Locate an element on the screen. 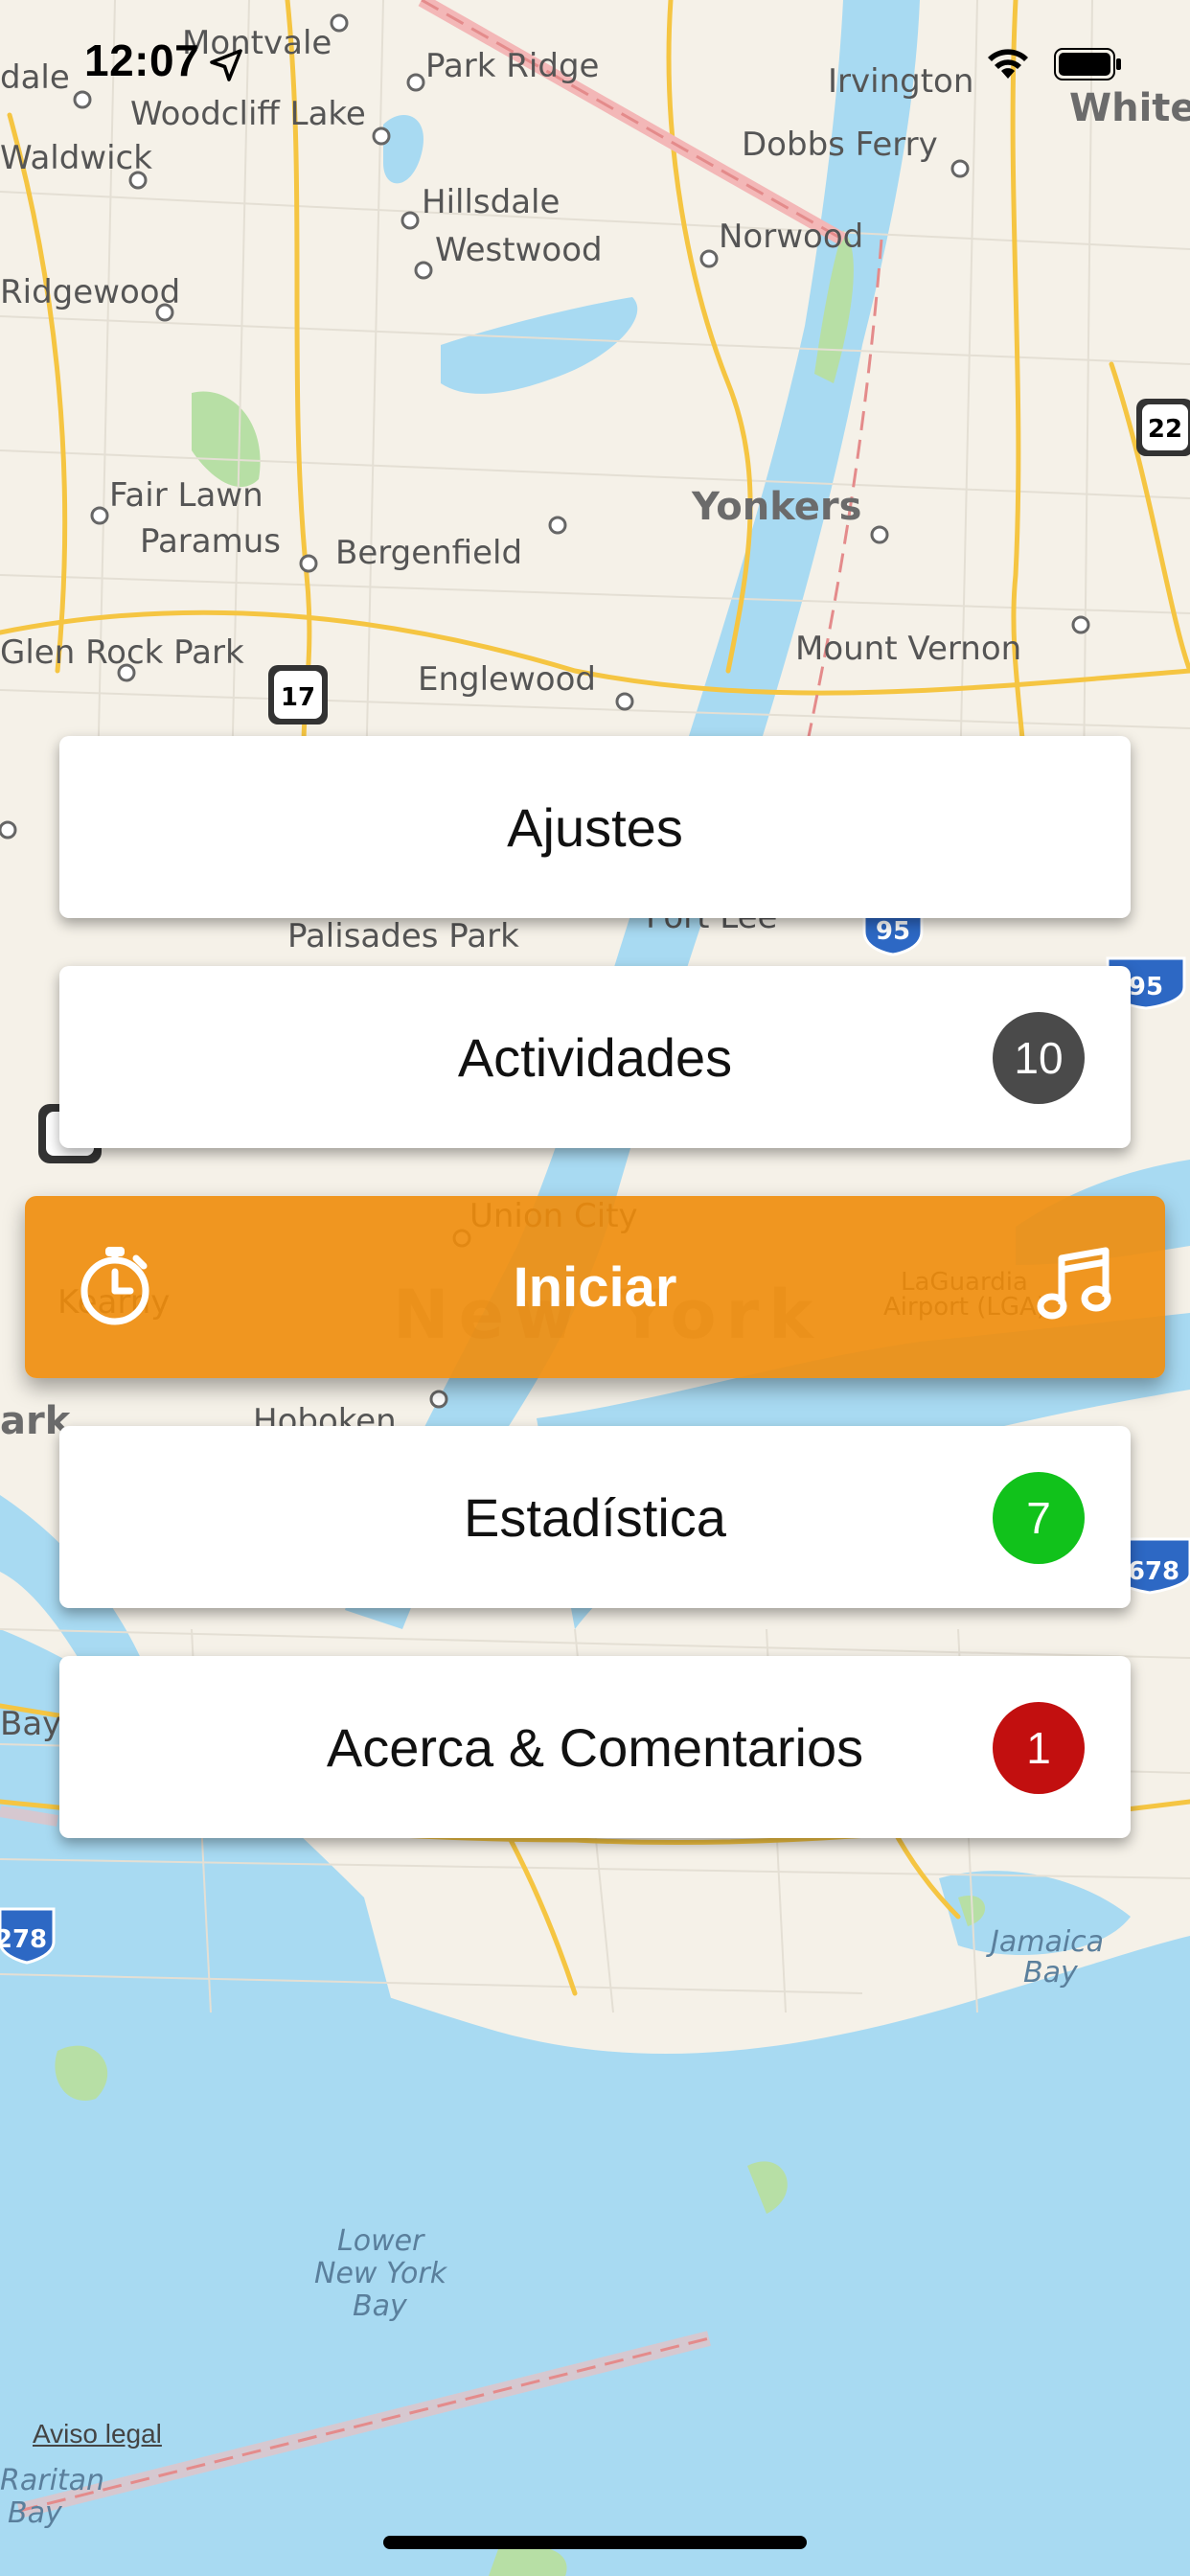 The image size is (1190, 2576). svg-text: 22 is located at coordinates (1165, 429).